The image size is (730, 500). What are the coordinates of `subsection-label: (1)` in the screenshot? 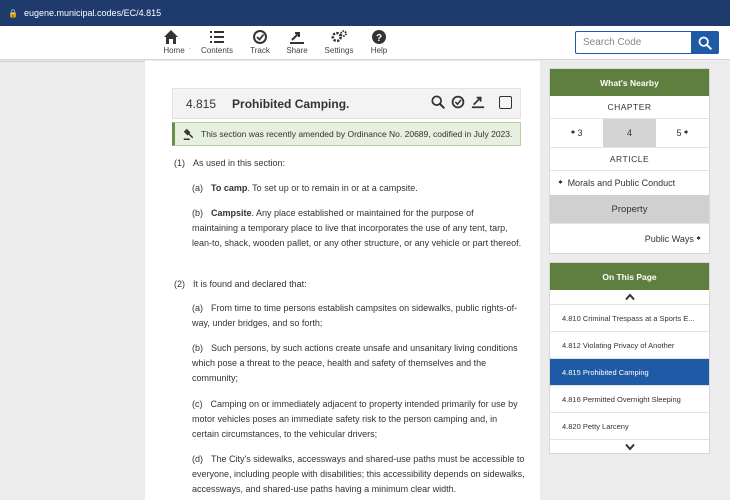 It's located at (179, 163).